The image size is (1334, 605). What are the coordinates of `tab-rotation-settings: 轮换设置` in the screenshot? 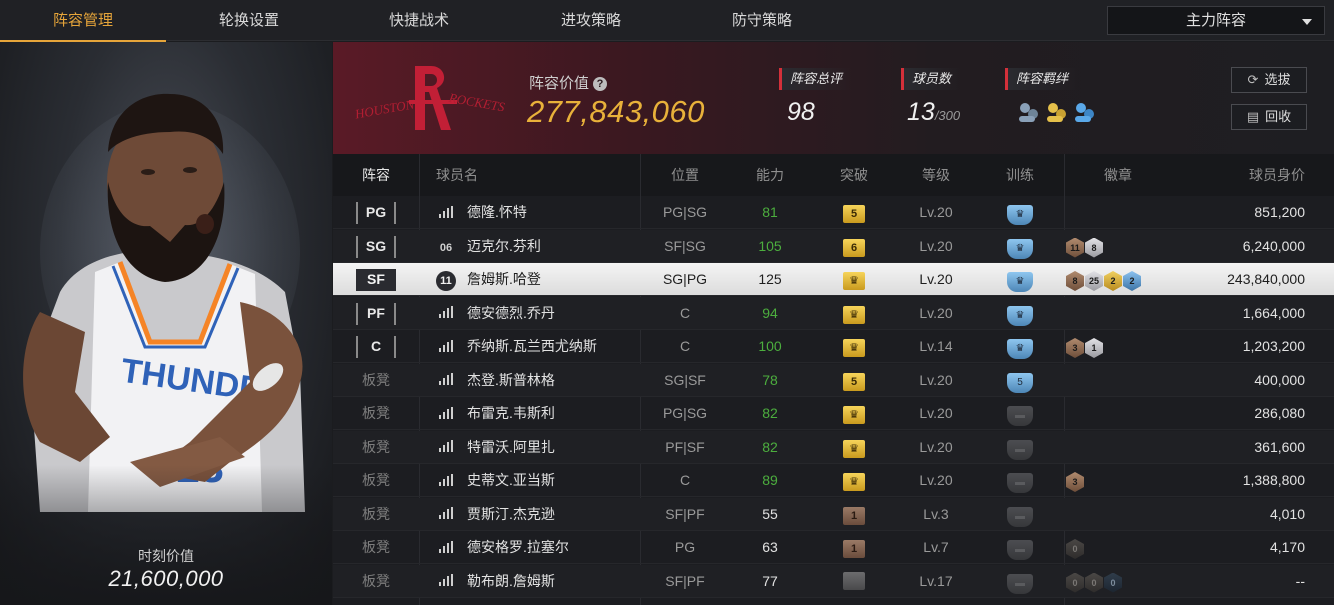 It's located at (249, 20).